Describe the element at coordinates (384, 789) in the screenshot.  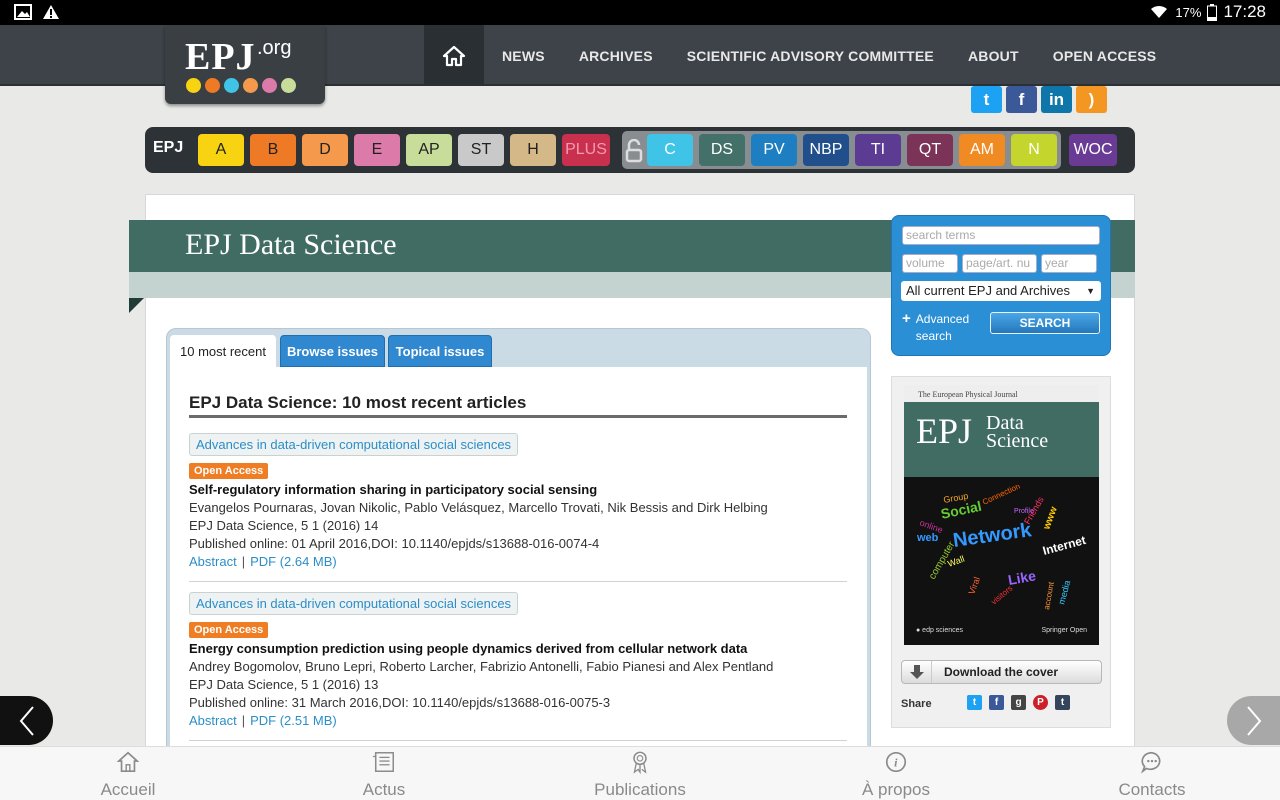
I see `bottom-nav-label: Actus` at that location.